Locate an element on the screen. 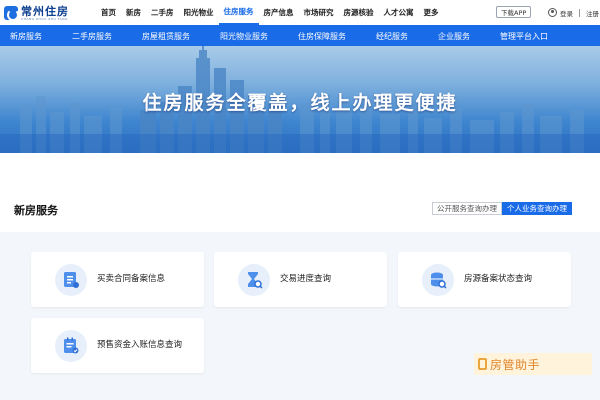 The image size is (600, 400). divider is located at coordinates (579, 12).